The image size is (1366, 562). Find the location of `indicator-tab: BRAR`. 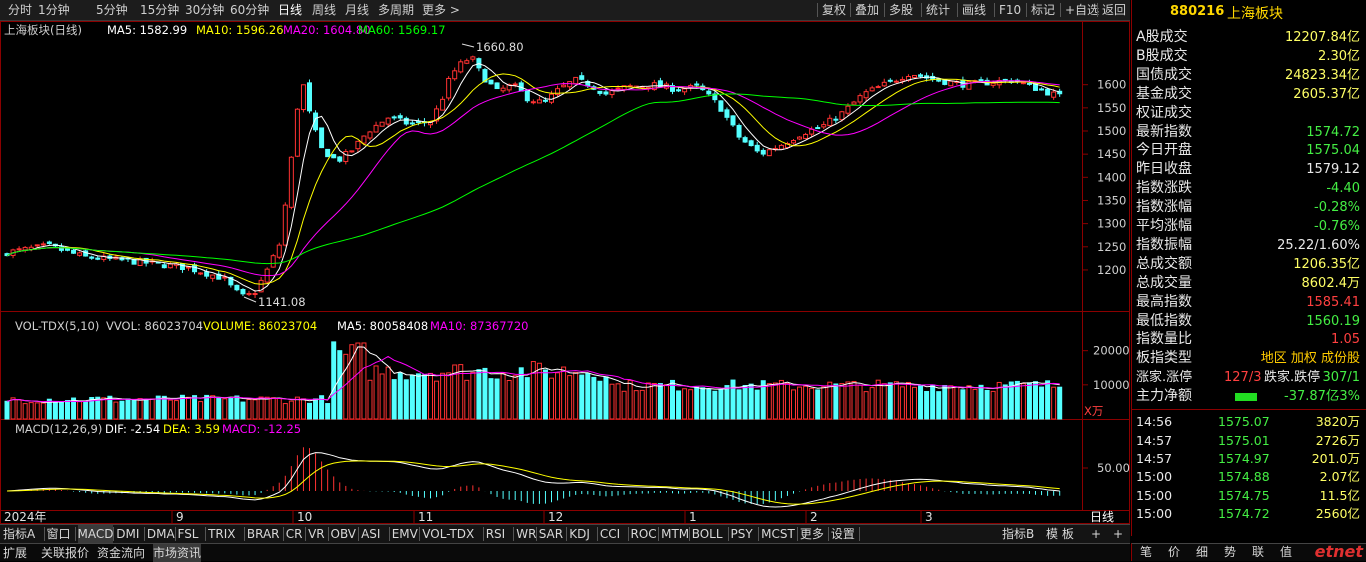

indicator-tab: BRAR is located at coordinates (263, 534).